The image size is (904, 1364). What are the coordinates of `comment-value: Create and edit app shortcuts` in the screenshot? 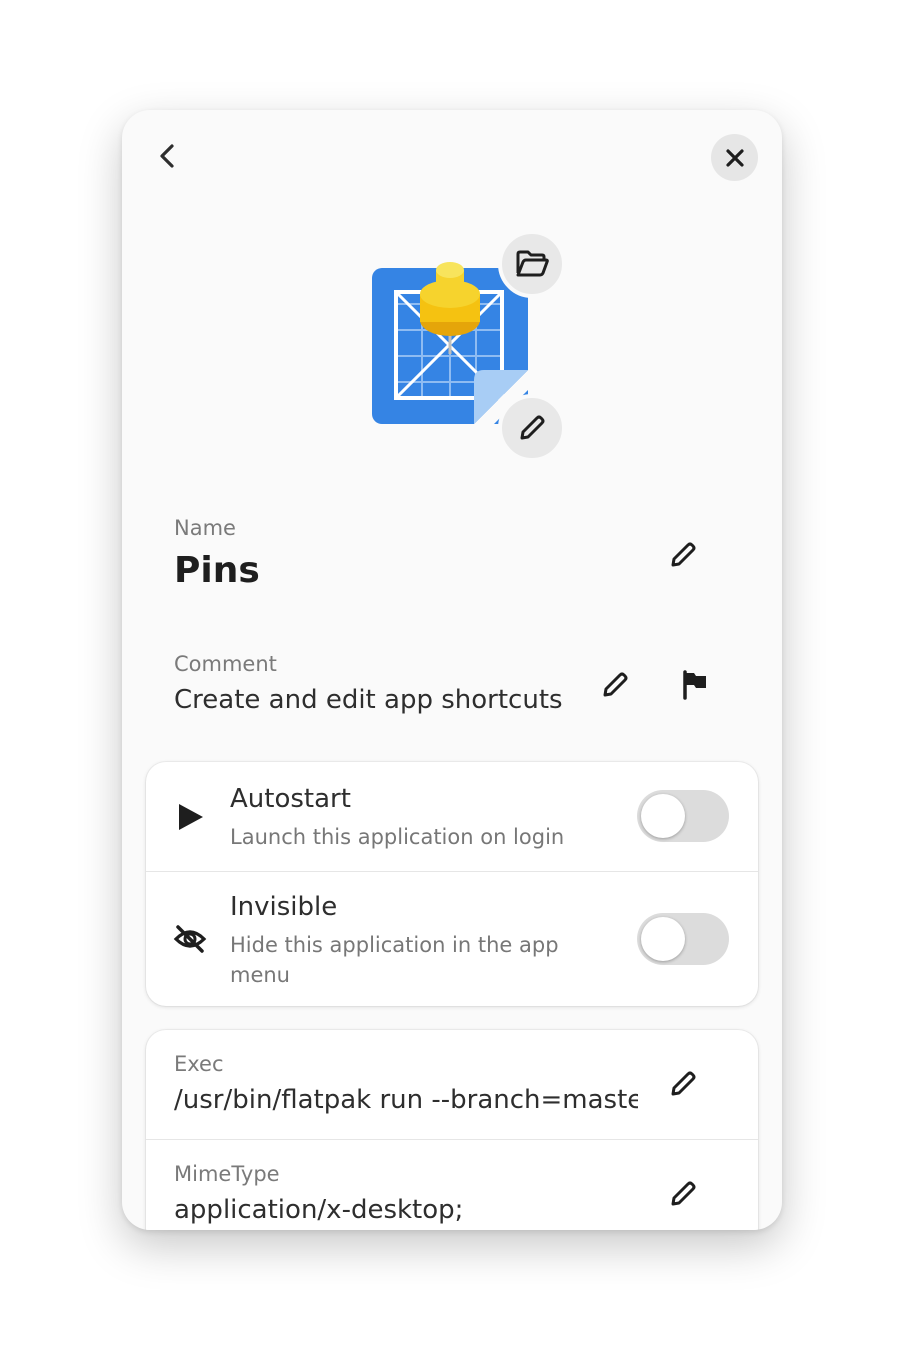 It's located at (368, 700).